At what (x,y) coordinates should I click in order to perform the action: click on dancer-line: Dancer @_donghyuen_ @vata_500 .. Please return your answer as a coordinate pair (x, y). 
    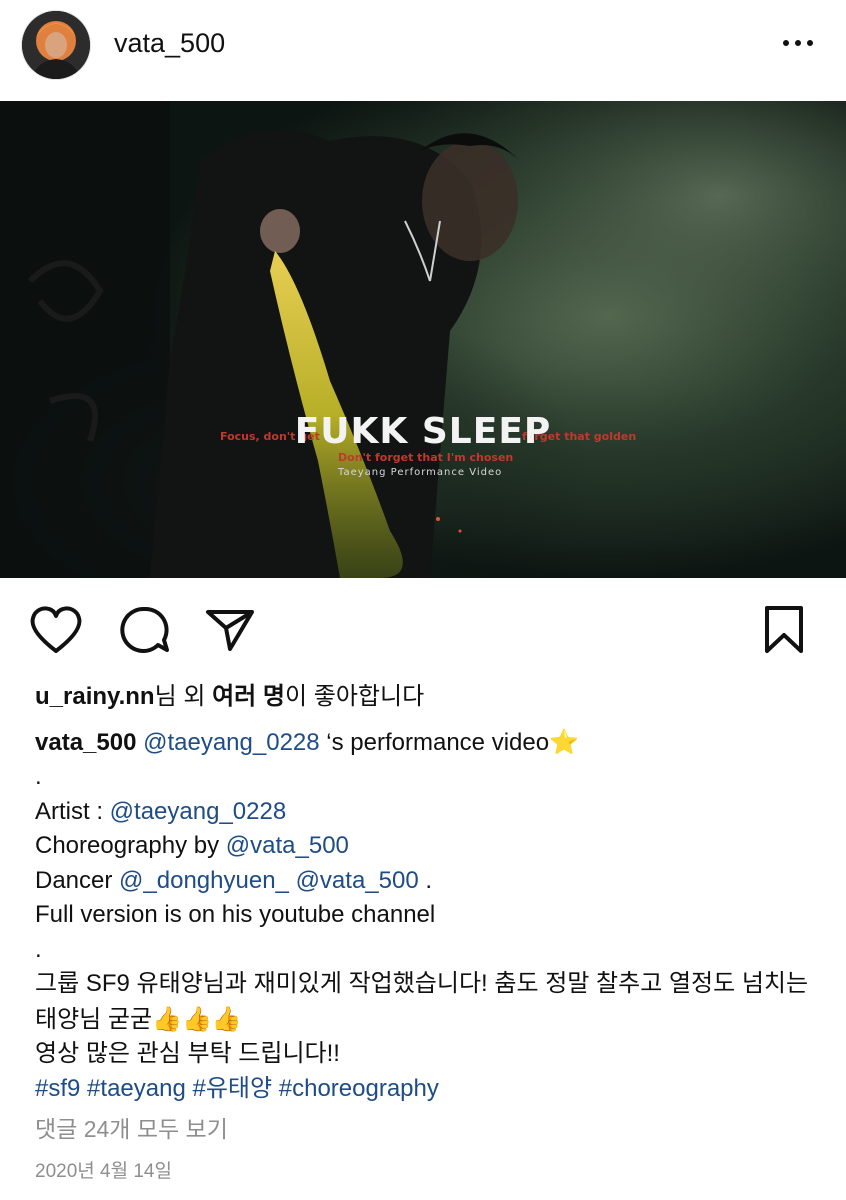
    Looking at the image, I should click on (234, 880).